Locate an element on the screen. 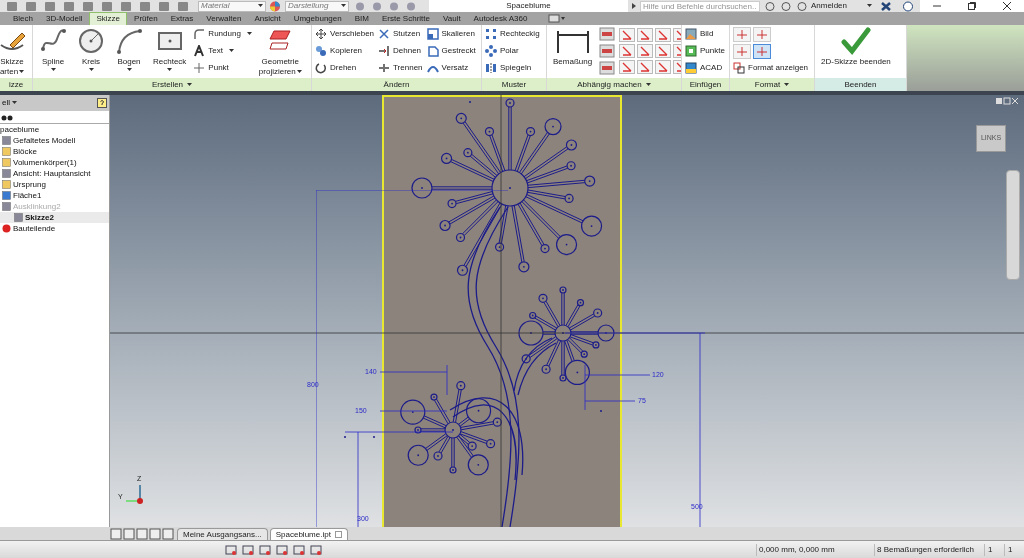 The width and height of the screenshot is (1024, 558). tool-button: Punkt is located at coordinates (222, 68).